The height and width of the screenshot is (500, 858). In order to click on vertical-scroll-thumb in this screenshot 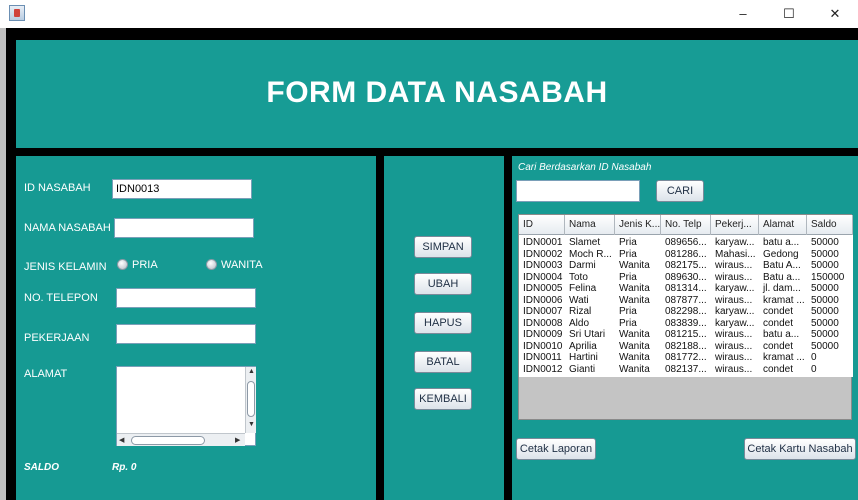, I will do `click(251, 399)`.